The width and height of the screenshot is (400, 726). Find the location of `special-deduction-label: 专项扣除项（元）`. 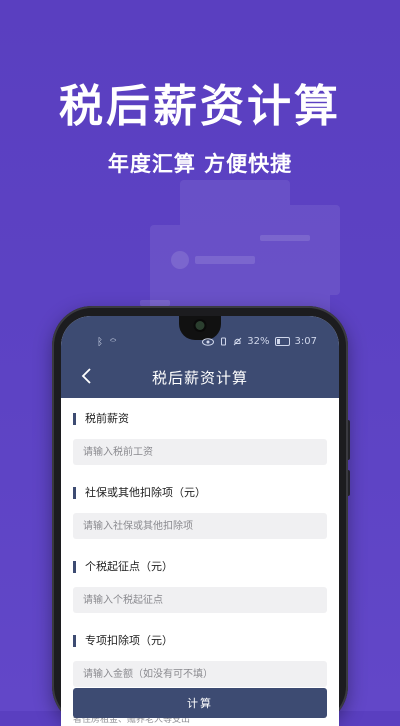

special-deduction-label: 专项扣除项（元） is located at coordinates (200, 641).